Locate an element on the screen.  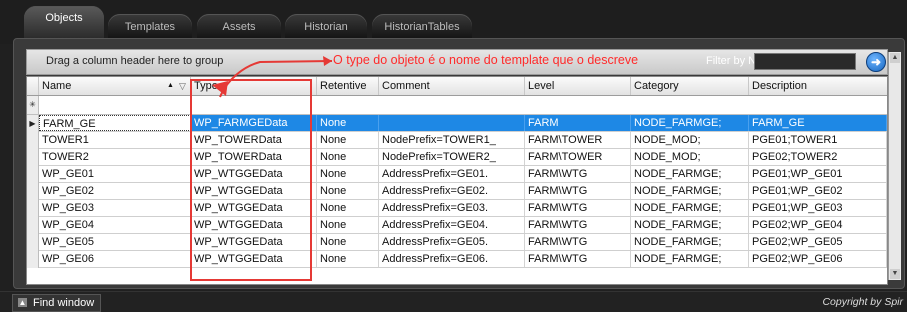
cell-description: PGE01;WP_GE02 is located at coordinates (818, 191).